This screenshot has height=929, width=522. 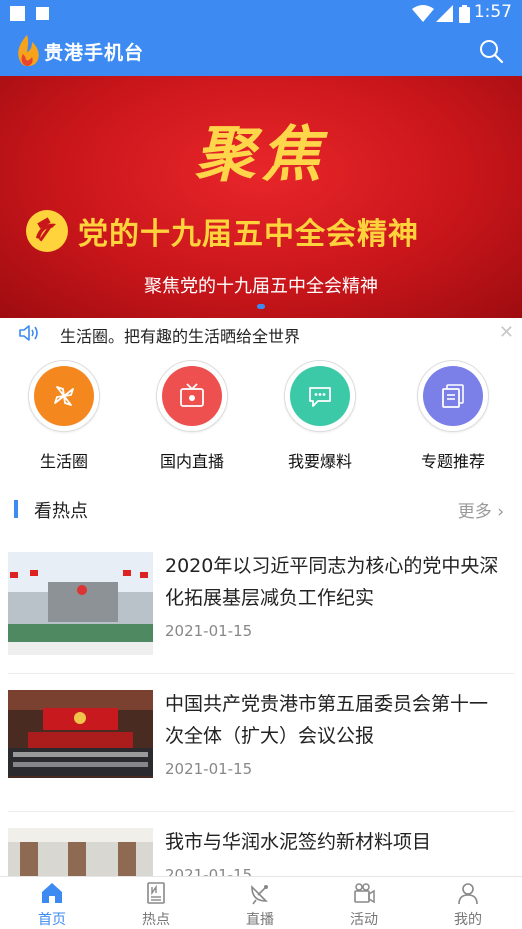 What do you see at coordinates (61, 511) in the screenshot?
I see `section-title: 看热点` at bounding box center [61, 511].